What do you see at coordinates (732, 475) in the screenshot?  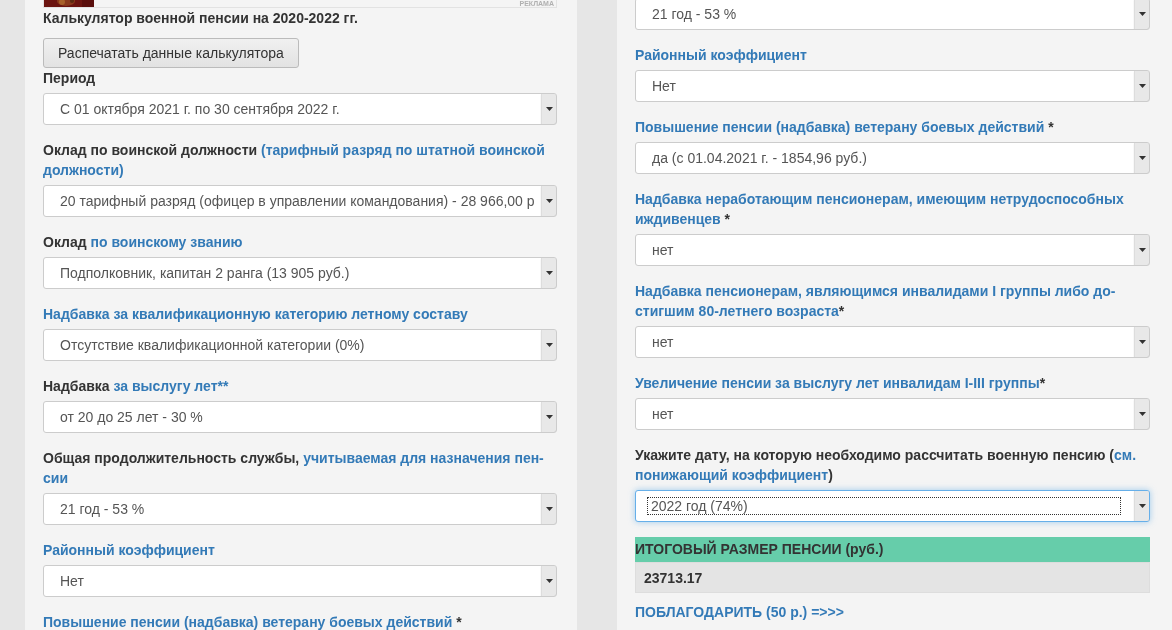 I see `label-link: понижающий коэффициент` at bounding box center [732, 475].